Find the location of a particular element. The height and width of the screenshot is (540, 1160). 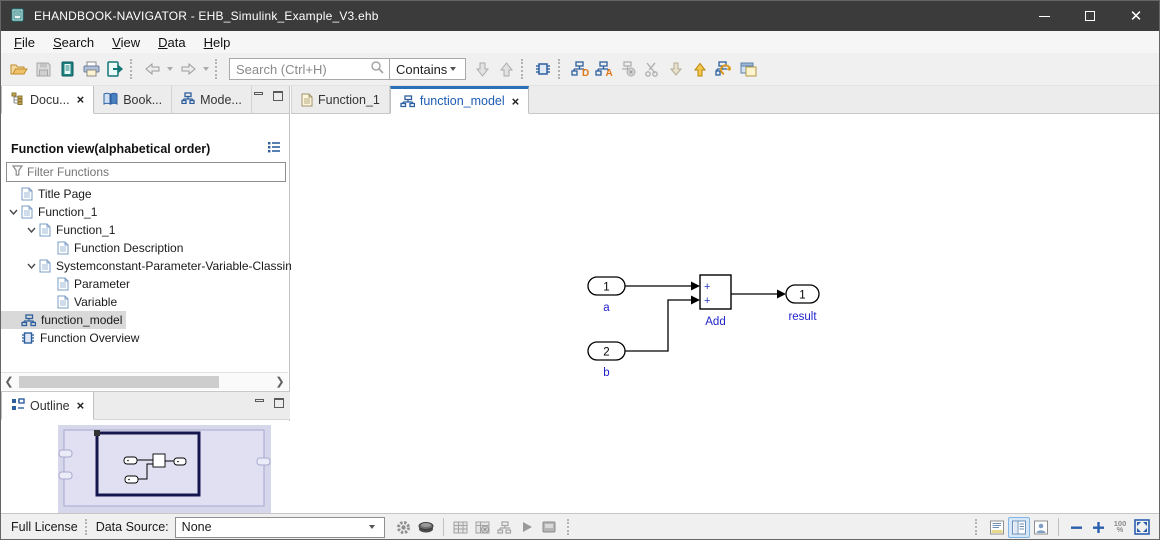

view-person-icon is located at coordinates (1041, 527).